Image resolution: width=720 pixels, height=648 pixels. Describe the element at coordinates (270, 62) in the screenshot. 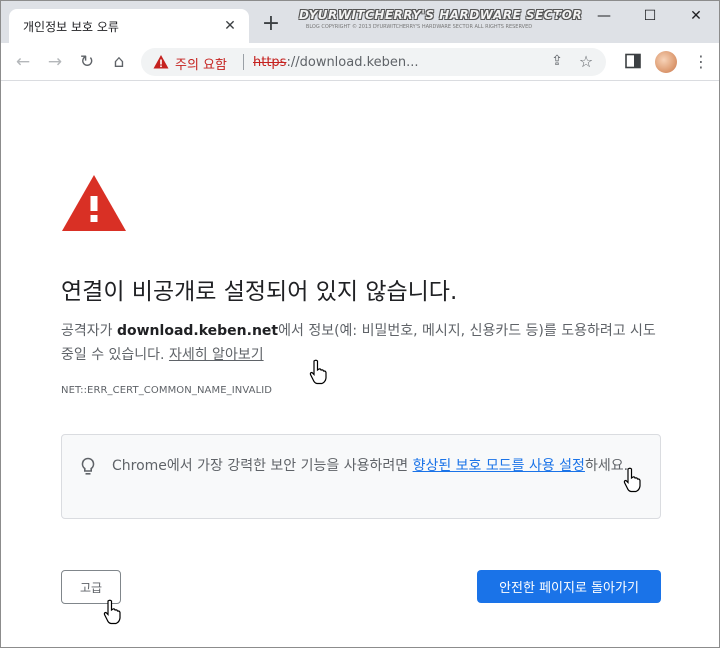

I see `url-scheme: https` at that location.